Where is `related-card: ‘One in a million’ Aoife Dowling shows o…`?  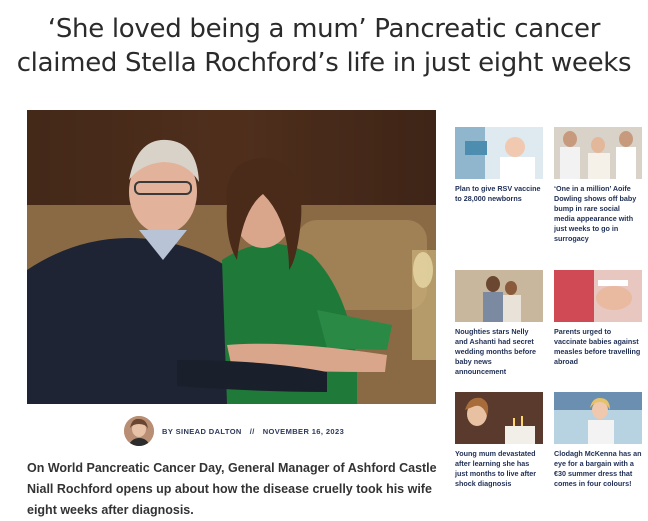 related-card: ‘One in a million’ Aoife Dowling shows o… is located at coordinates (598, 185).